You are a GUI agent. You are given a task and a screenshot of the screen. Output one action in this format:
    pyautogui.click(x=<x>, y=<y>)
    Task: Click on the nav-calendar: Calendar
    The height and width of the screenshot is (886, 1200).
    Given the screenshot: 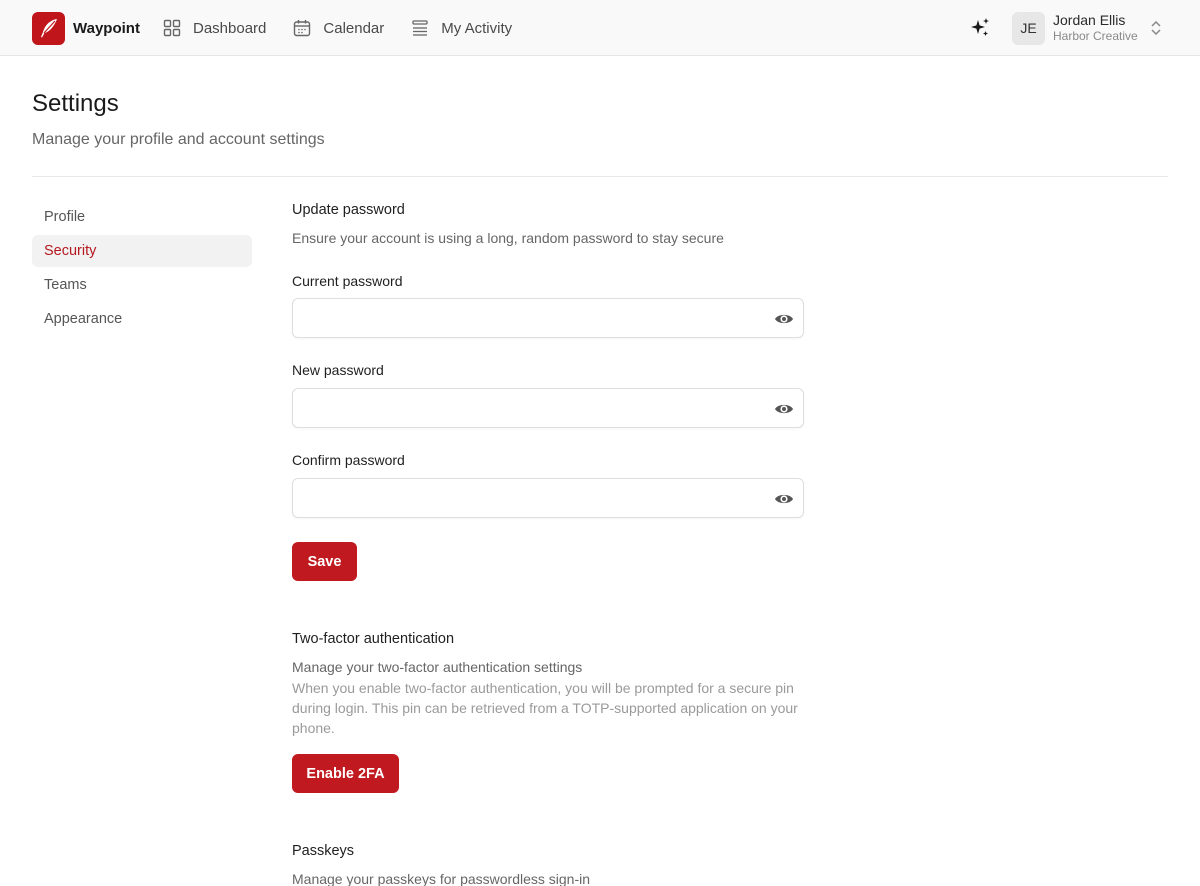 What is the action you would take?
    pyautogui.click(x=338, y=28)
    